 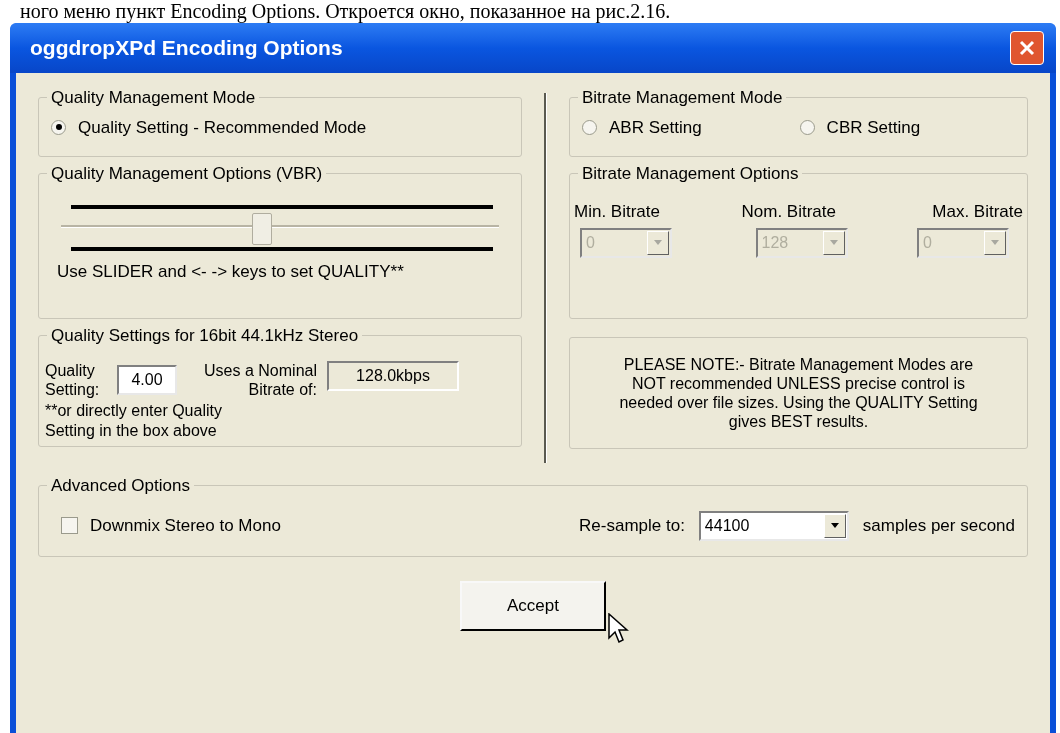 What do you see at coordinates (873, 127) in the screenshot?
I see `radio-label: CBR Setting` at bounding box center [873, 127].